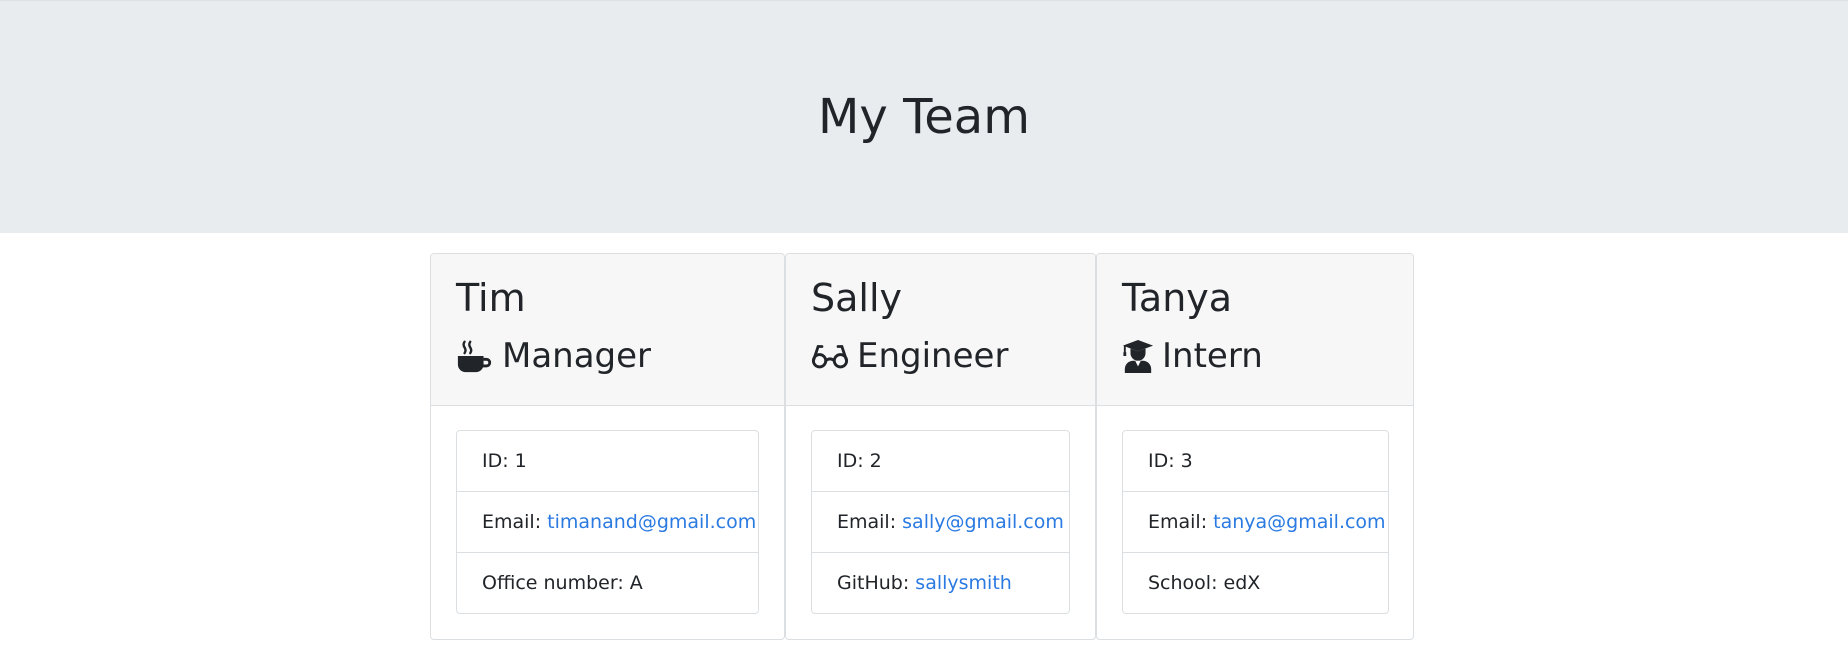 Image resolution: width=1848 pixels, height=666 pixels. What do you see at coordinates (933, 356) in the screenshot?
I see `role-label: Engineer` at bounding box center [933, 356].